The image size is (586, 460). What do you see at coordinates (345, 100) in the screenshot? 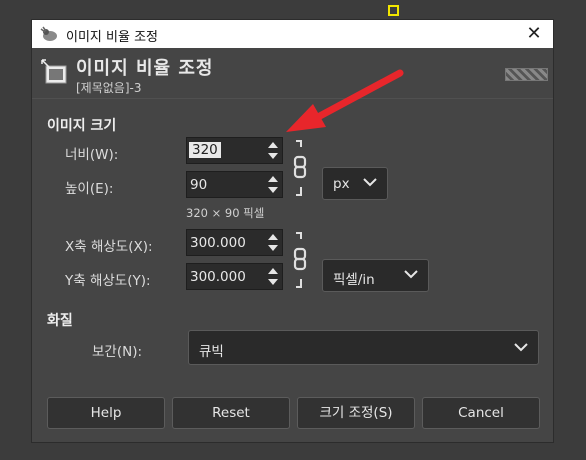
I see `annotation-arrow` at bounding box center [345, 100].